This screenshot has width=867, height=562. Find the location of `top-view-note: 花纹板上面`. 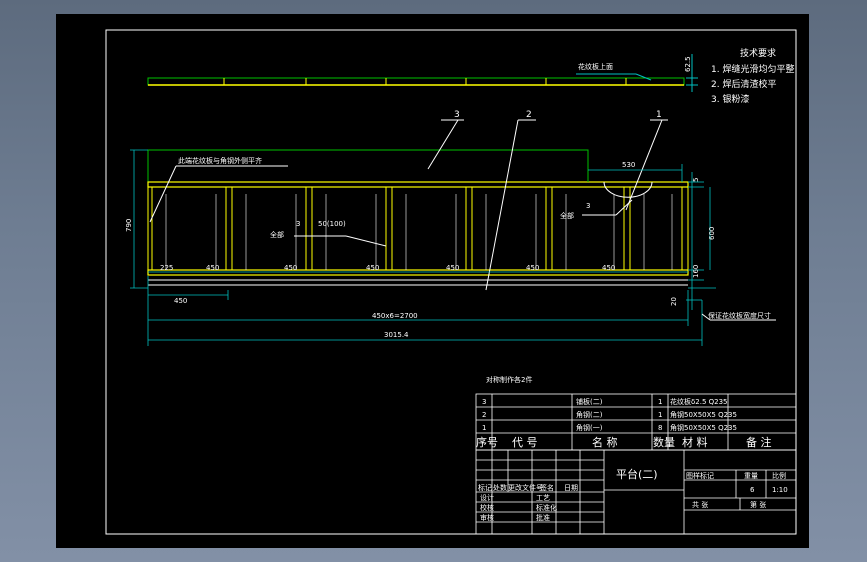

top-view-note: 花纹板上面 is located at coordinates (595, 66).